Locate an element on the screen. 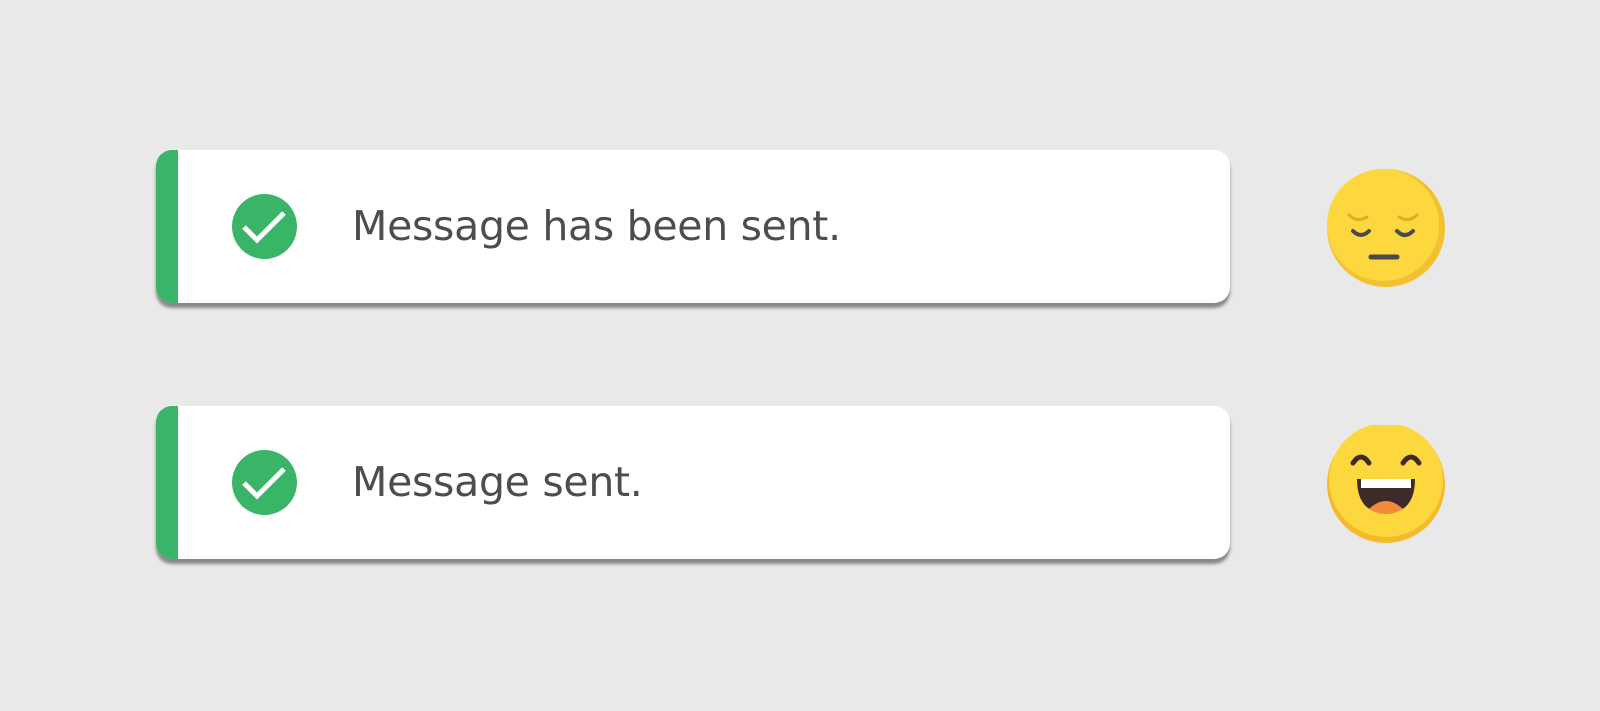 The image size is (1600, 711). grinning-face-icon is located at coordinates (1386, 484).